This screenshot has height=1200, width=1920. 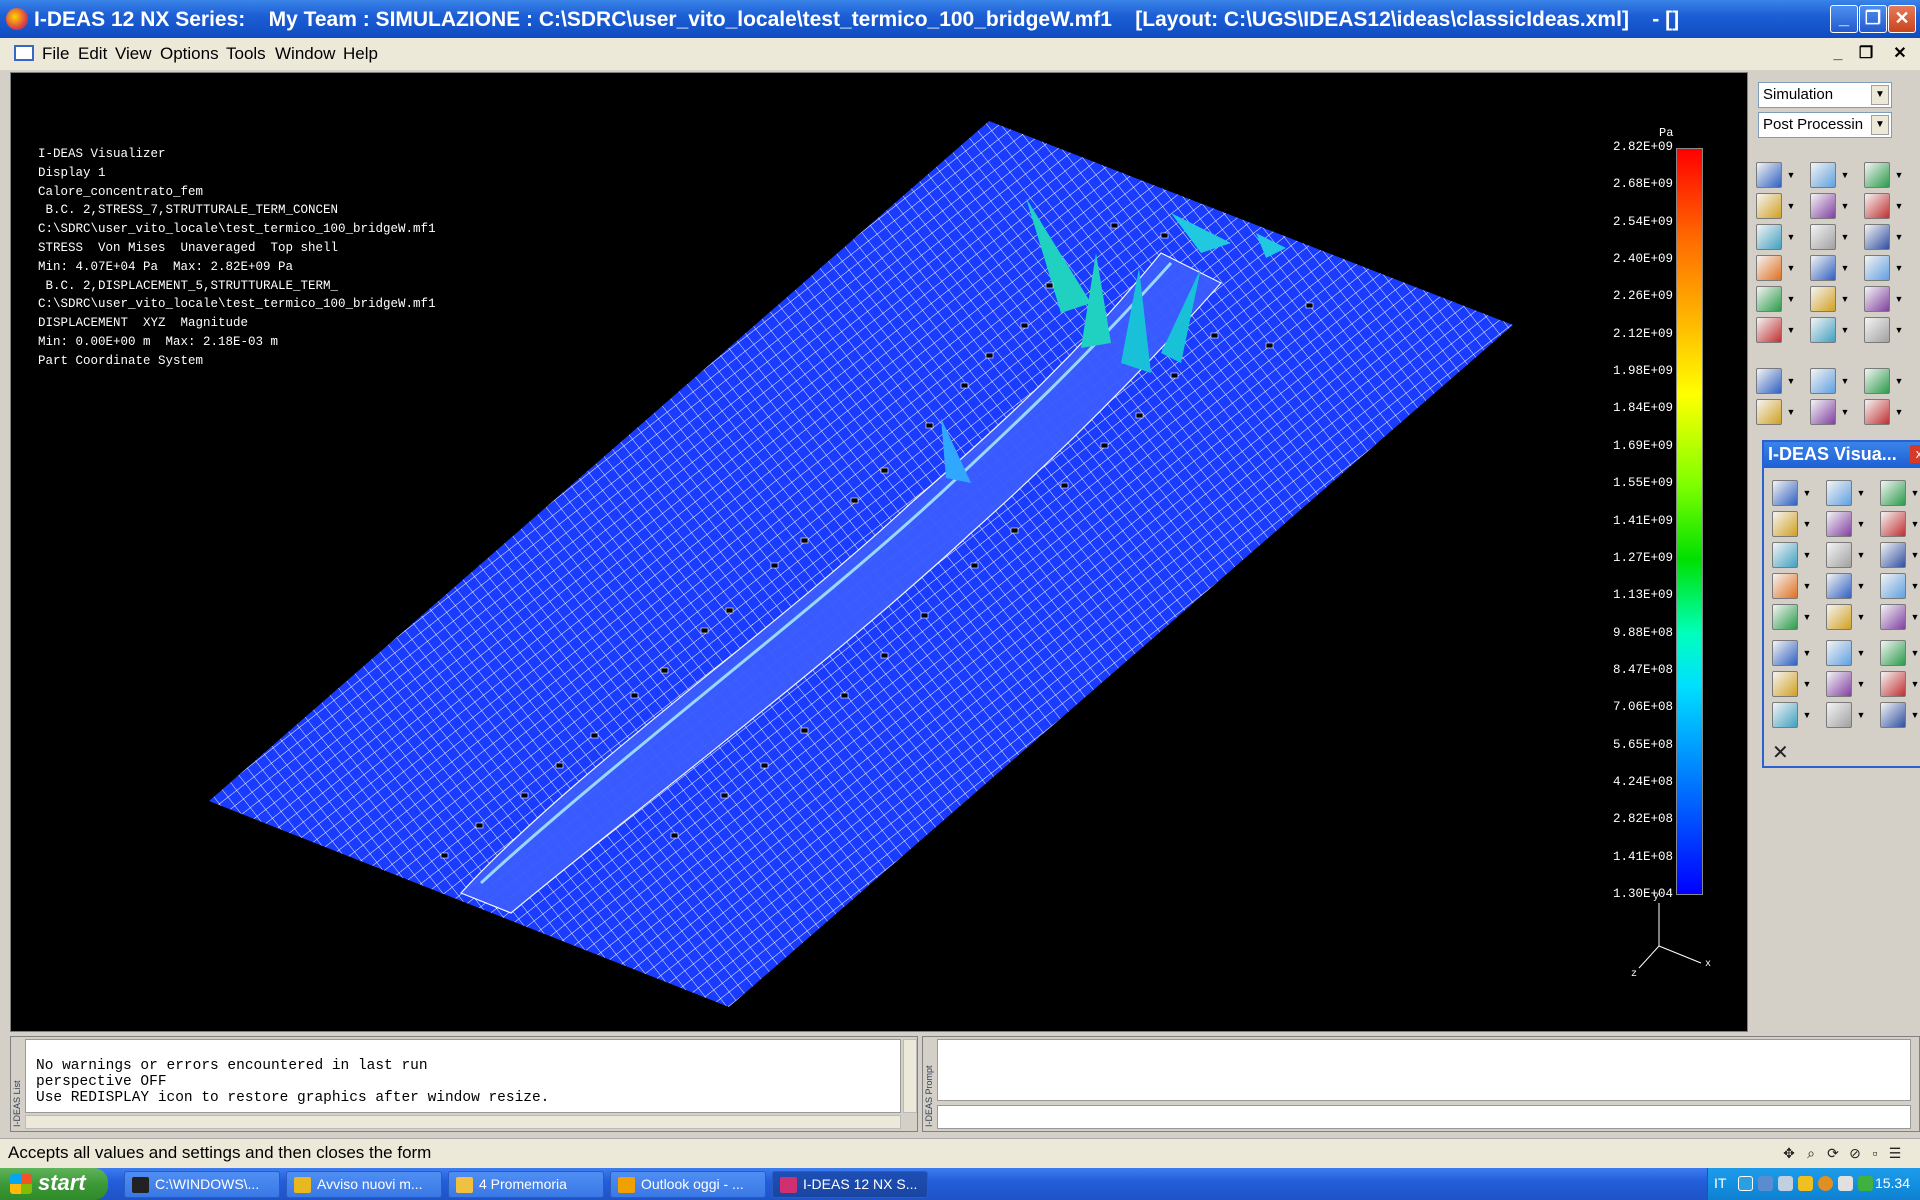 I want to click on list-side-tab: I-DEAS List, so click(x=18, y=1087).